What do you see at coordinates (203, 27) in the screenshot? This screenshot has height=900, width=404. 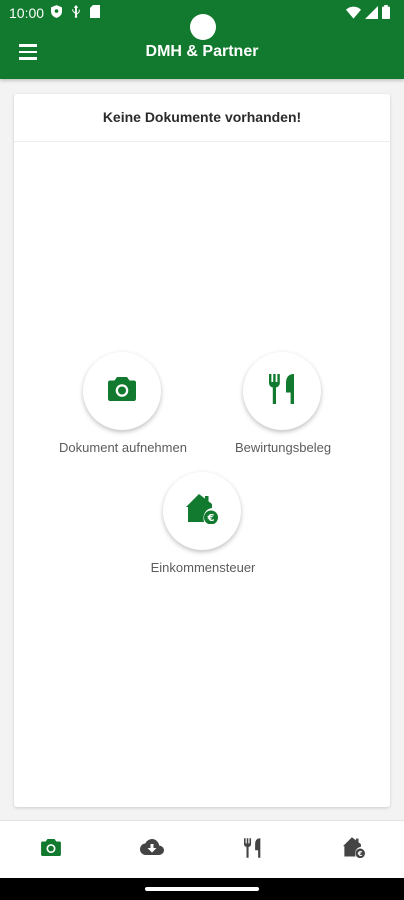 I see `front-camera-cutout` at bounding box center [203, 27].